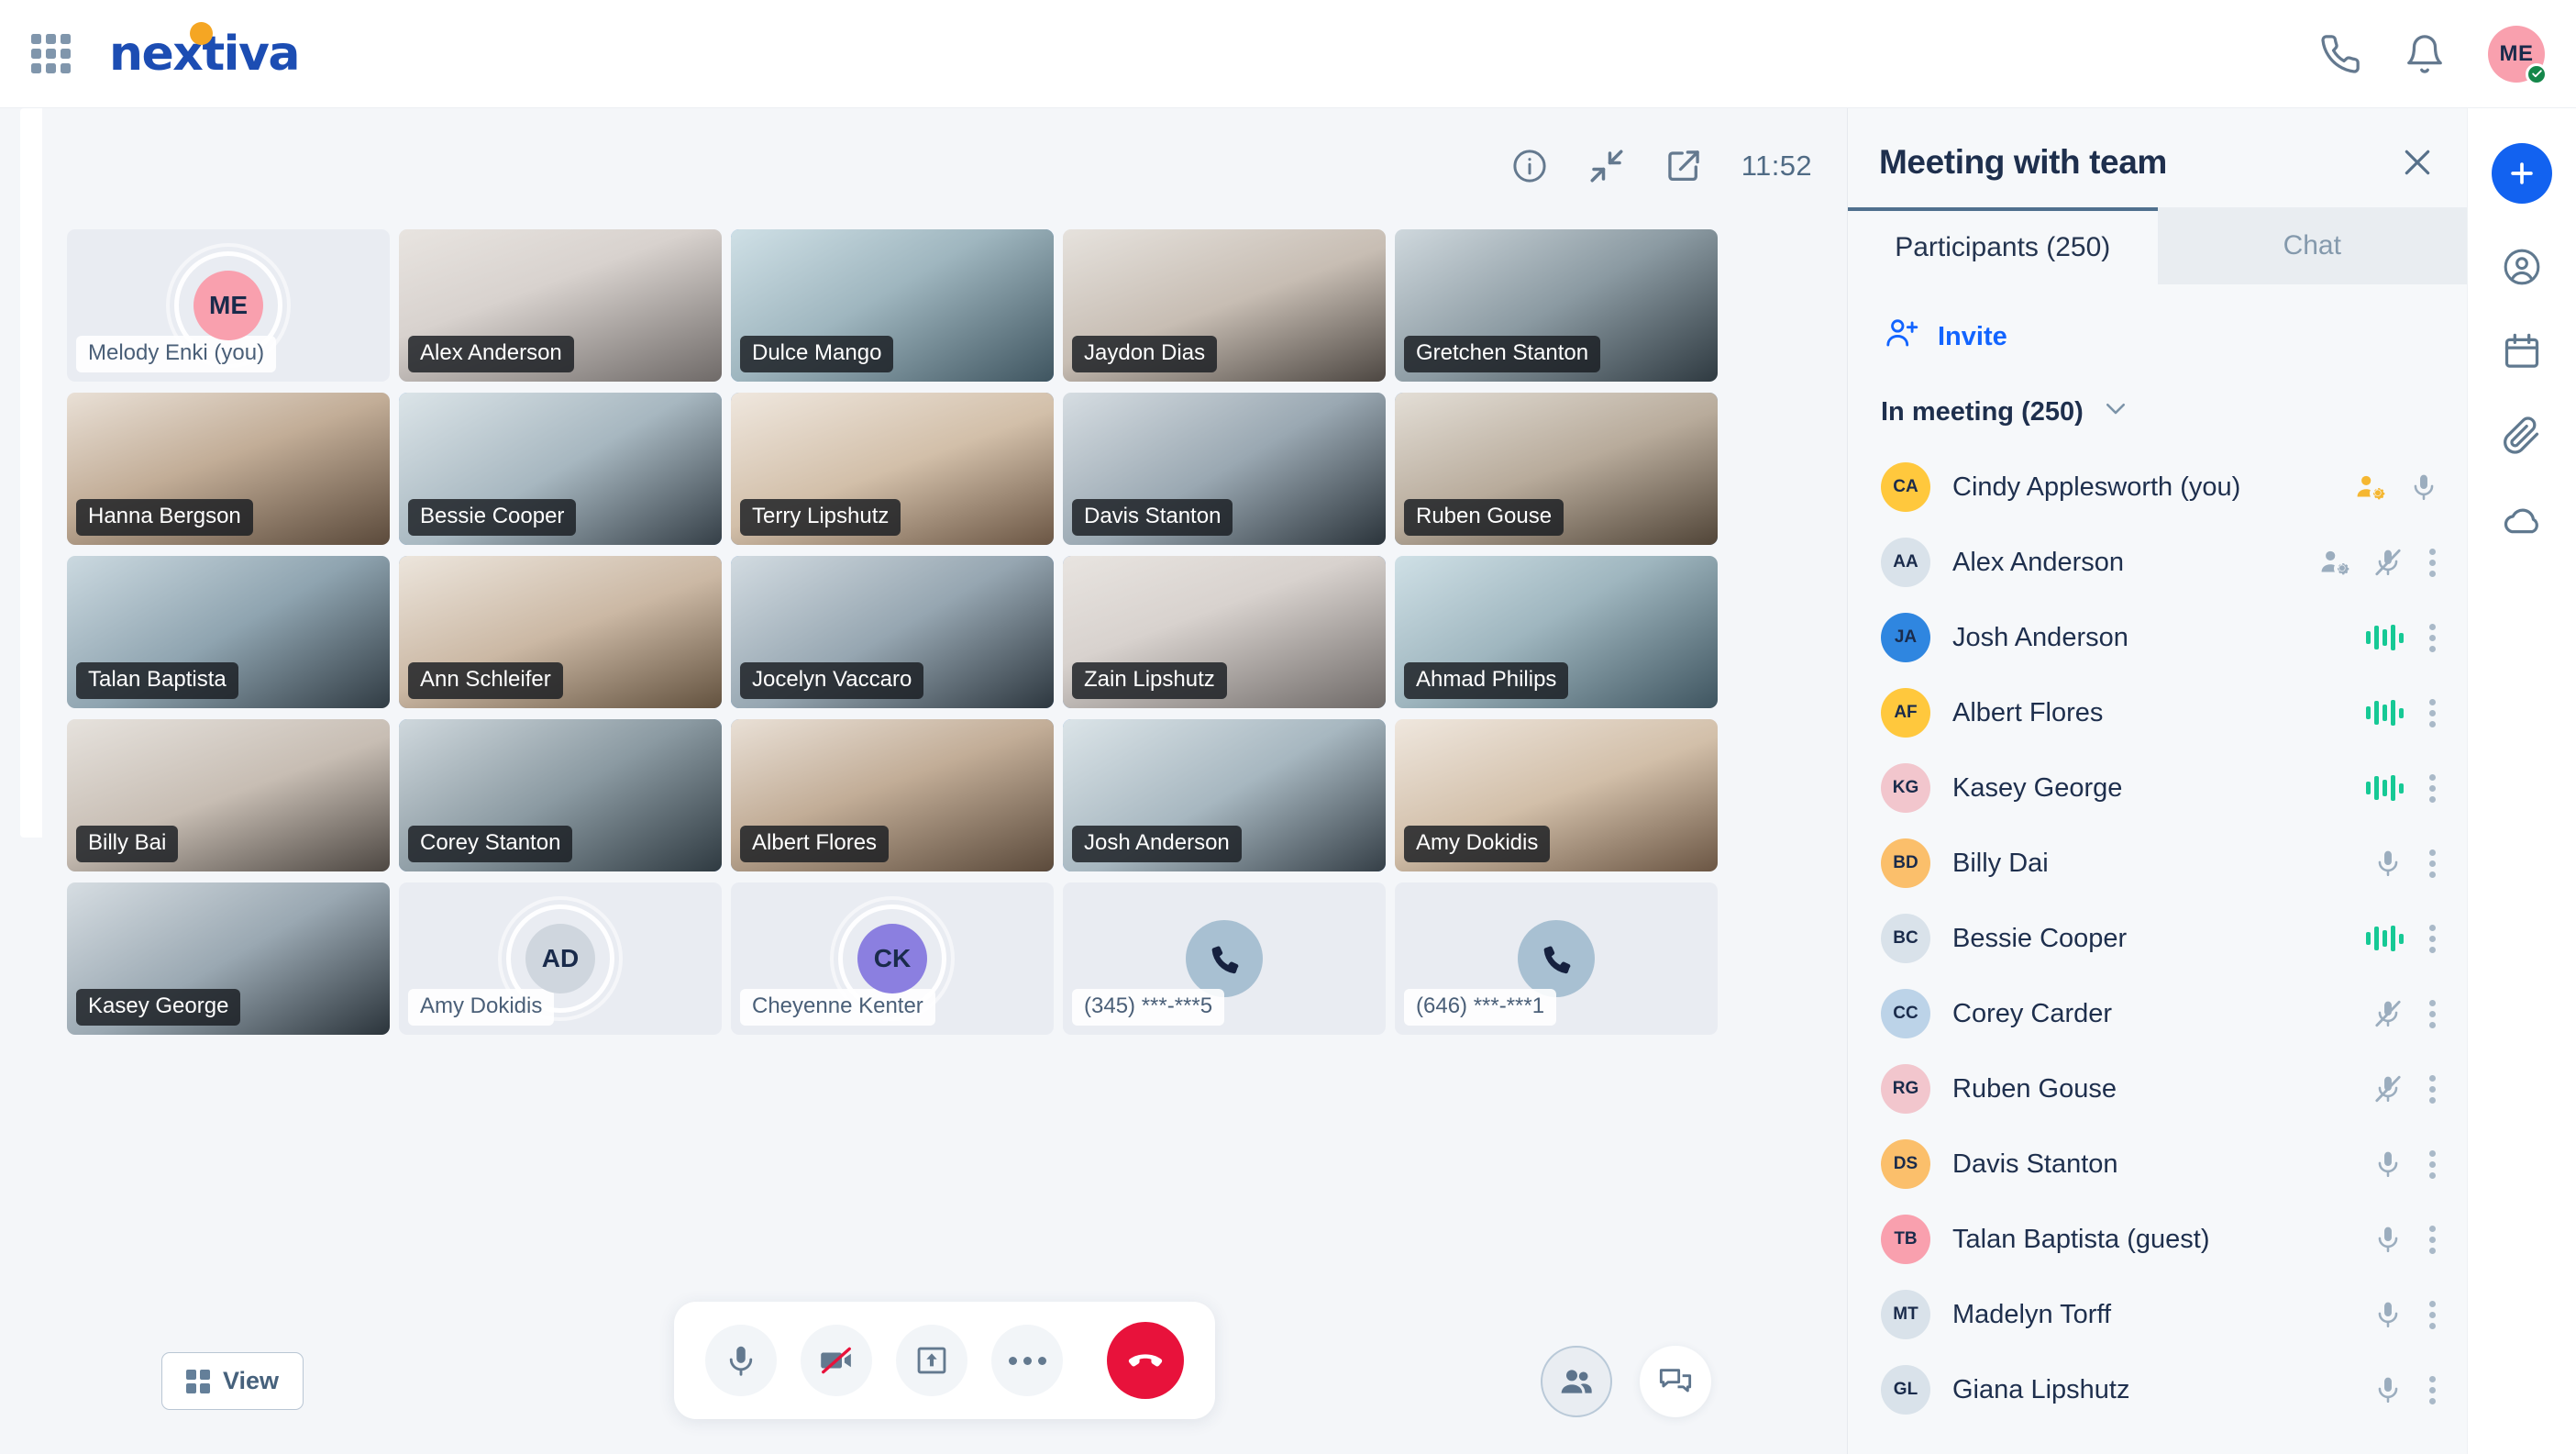 The height and width of the screenshot is (1454, 2576). What do you see at coordinates (2522, 351) in the screenshot?
I see `calendar-icon` at bounding box center [2522, 351].